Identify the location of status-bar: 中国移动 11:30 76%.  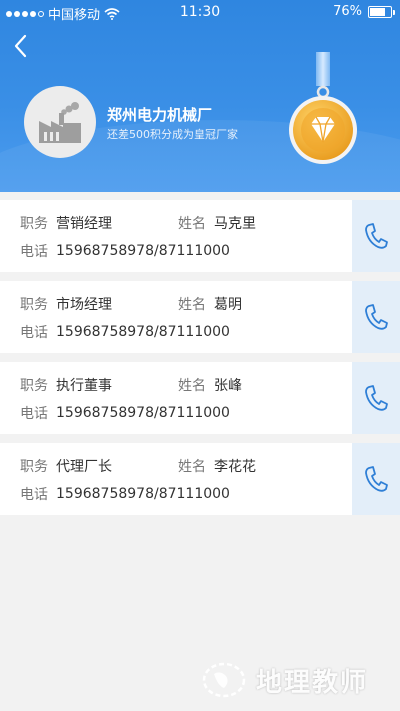
(200, 12).